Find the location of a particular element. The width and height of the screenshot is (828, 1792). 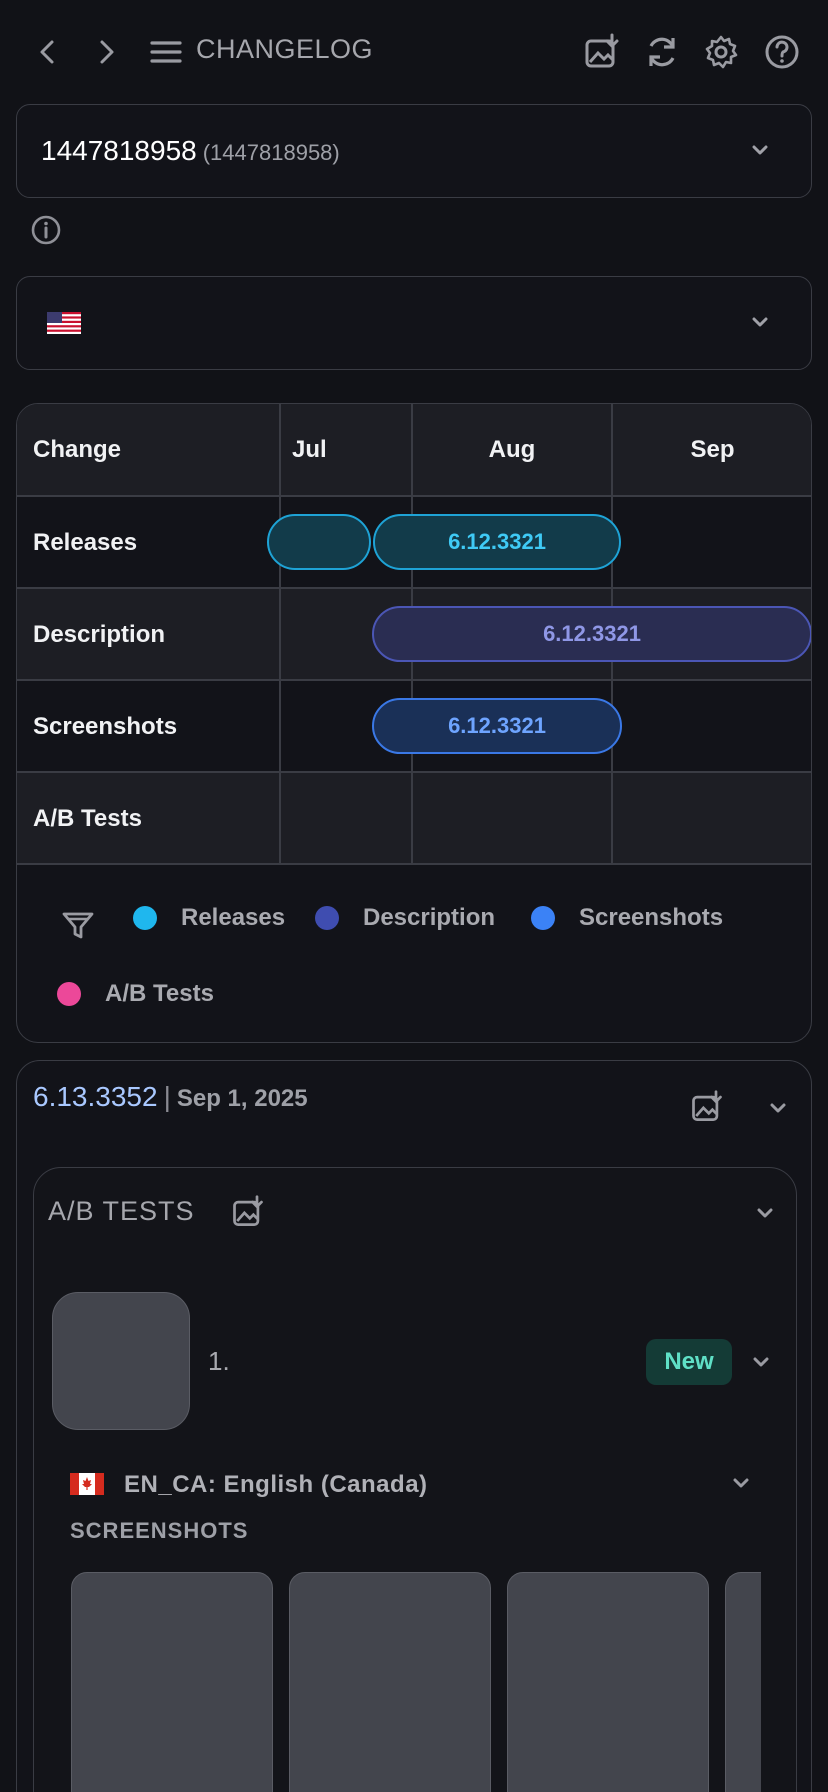

legend-description: Description is located at coordinates (405, 918).